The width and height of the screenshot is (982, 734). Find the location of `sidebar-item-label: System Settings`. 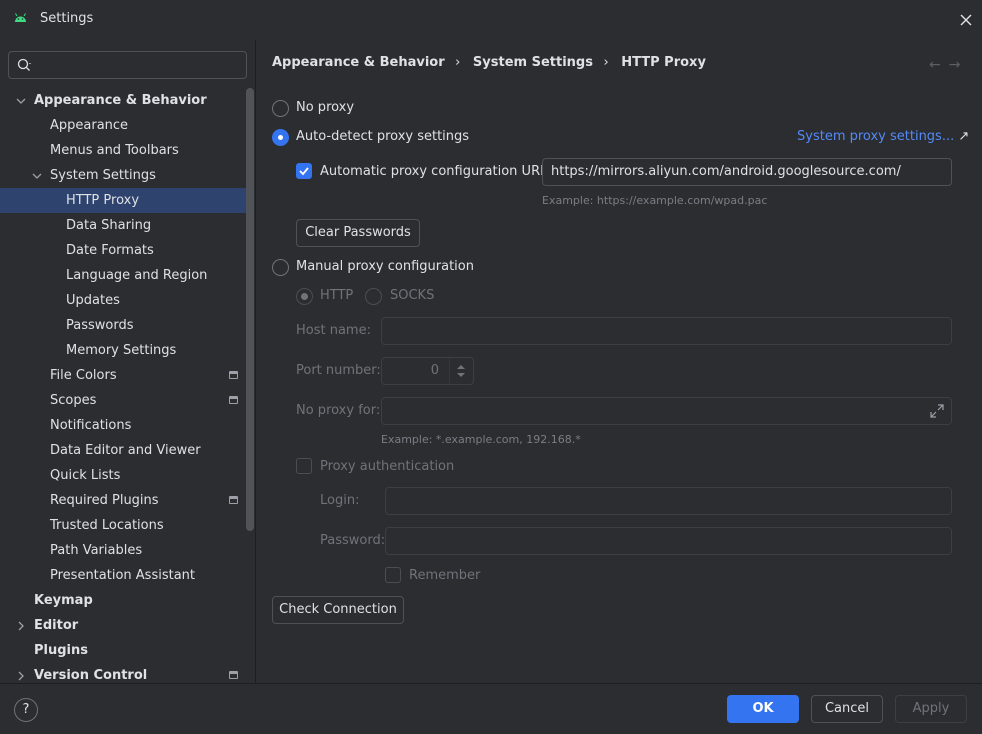

sidebar-item-label: System Settings is located at coordinates (103, 175).